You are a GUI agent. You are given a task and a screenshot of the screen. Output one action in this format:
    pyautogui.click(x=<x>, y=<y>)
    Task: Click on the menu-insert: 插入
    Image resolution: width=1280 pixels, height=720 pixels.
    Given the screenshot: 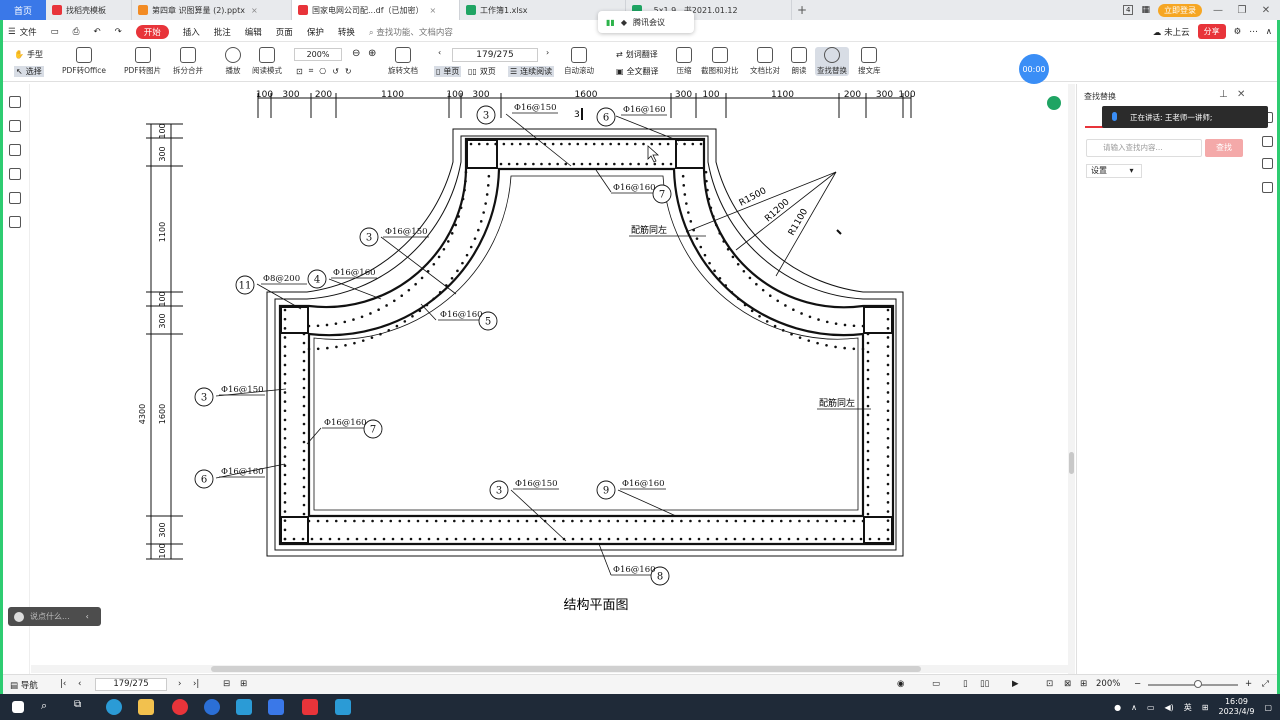 What is the action you would take?
    pyautogui.click(x=191, y=32)
    